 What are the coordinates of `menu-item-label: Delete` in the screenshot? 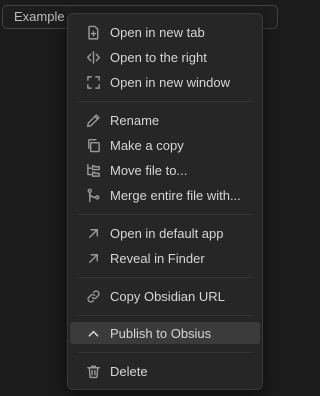 It's located at (129, 371).